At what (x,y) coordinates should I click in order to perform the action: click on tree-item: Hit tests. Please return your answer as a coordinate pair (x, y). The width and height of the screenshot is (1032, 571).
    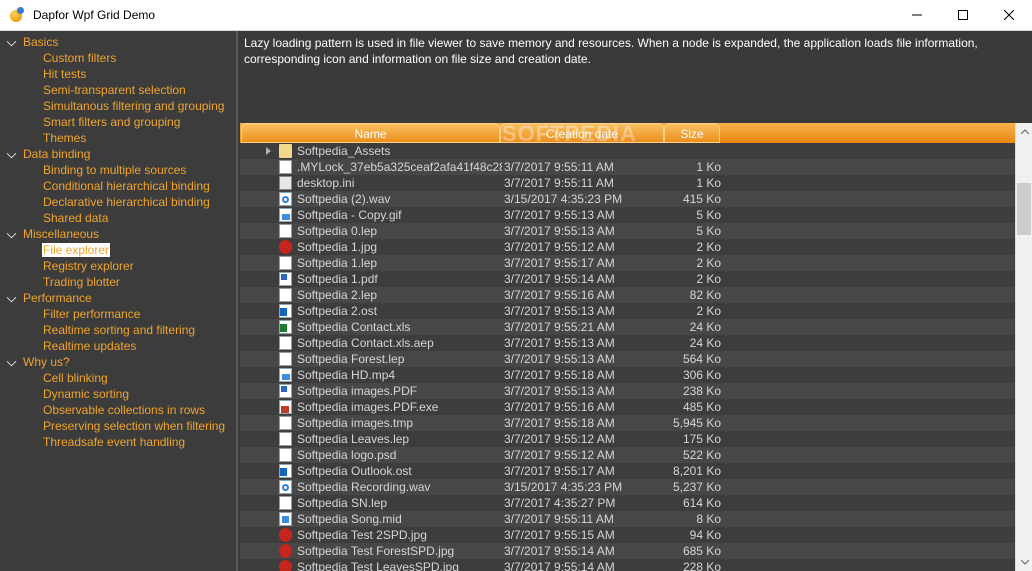
    Looking at the image, I should click on (118, 74).